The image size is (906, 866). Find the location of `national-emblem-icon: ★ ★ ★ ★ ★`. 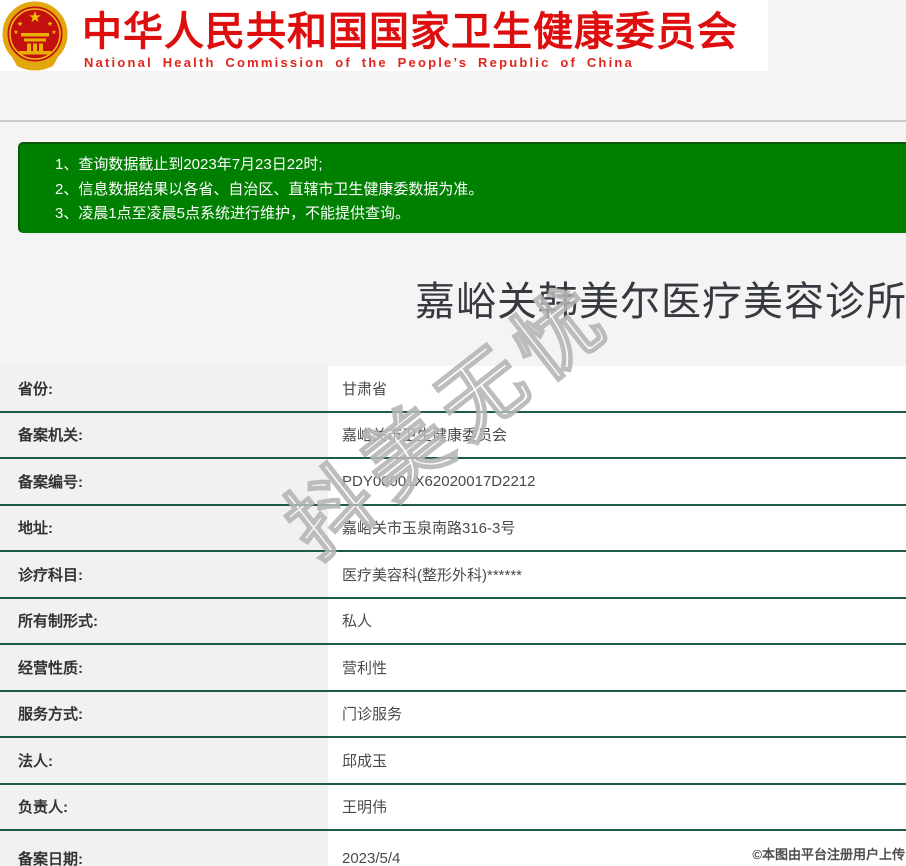

national-emblem-icon: ★ ★ ★ ★ ★ is located at coordinates (35, 36).